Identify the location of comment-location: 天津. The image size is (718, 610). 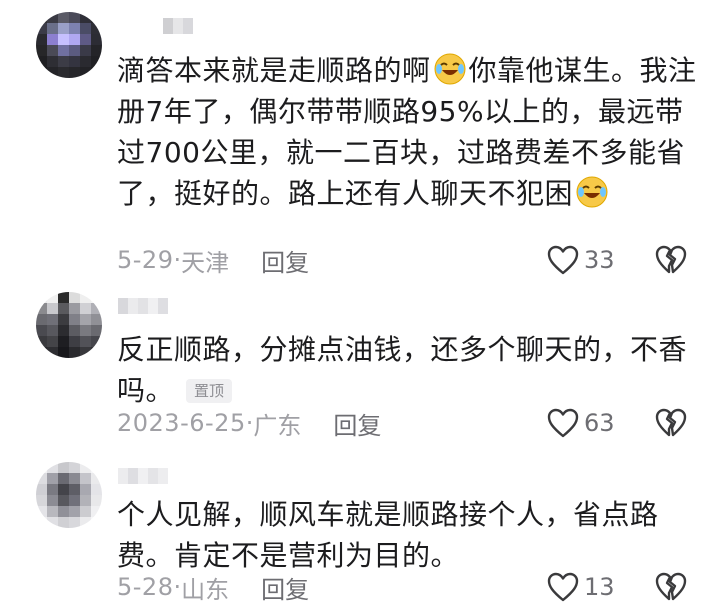
(205, 262).